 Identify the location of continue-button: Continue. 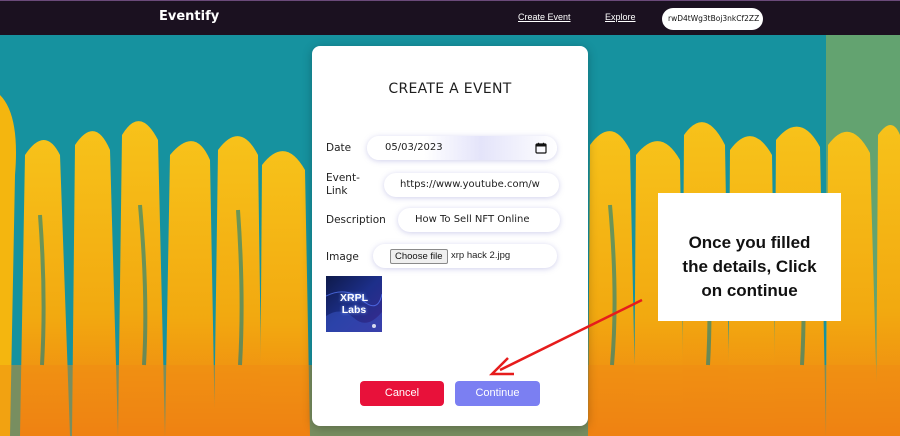
(497, 393).